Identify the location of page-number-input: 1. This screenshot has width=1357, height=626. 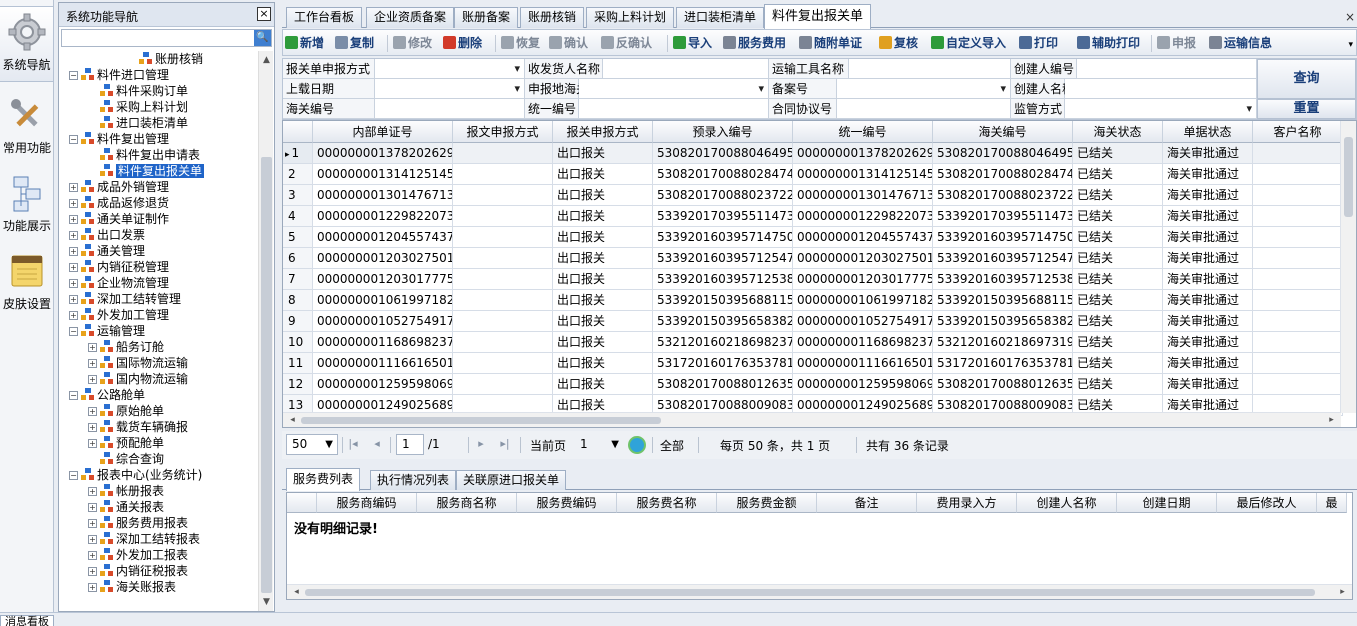
(410, 444).